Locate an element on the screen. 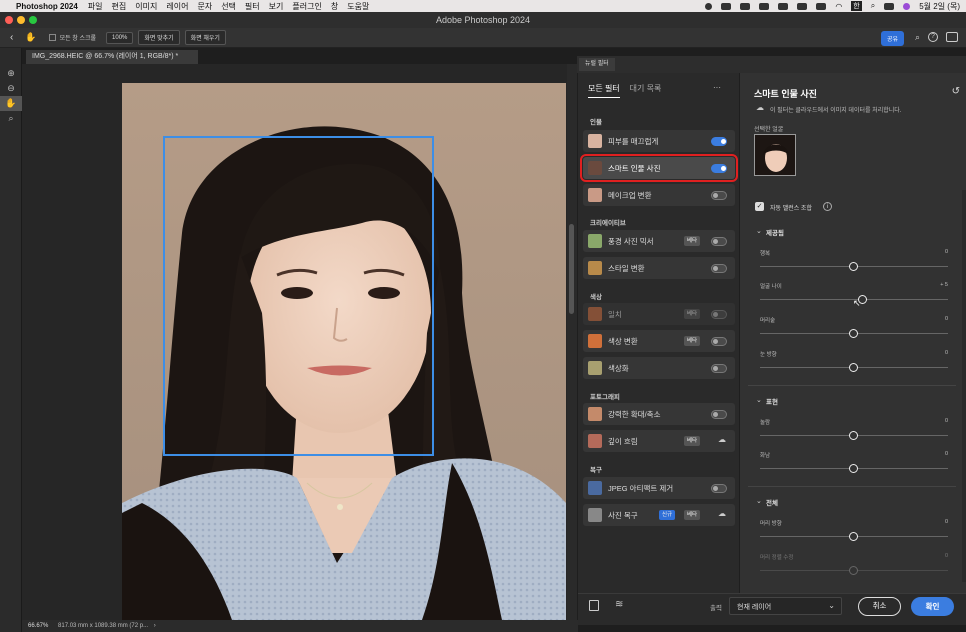 The image size is (966, 632). face-detection-box is located at coordinates (298, 296).